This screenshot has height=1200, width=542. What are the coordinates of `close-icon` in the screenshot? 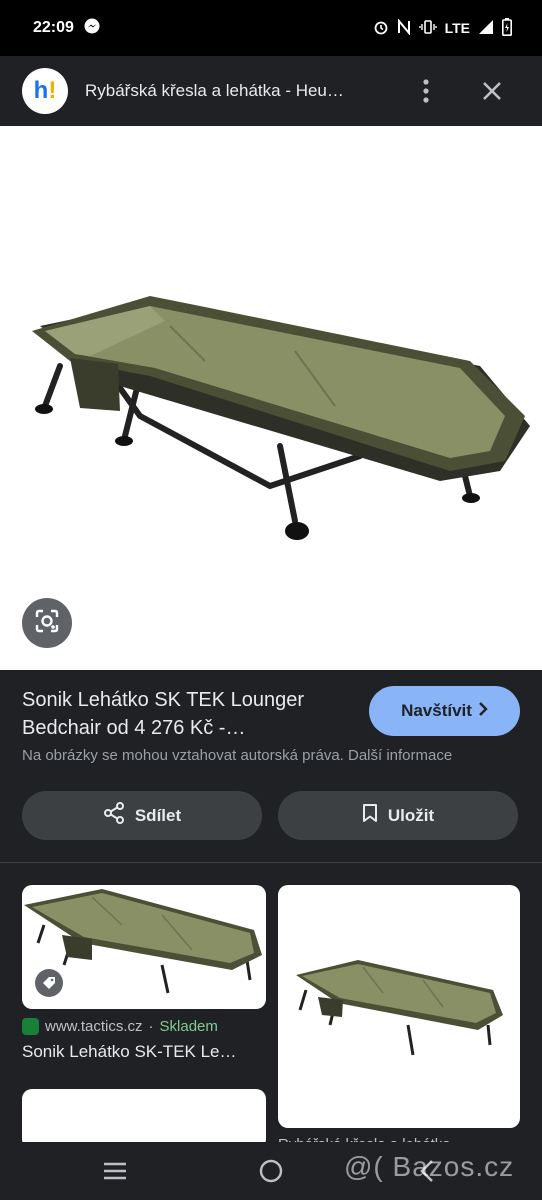 It's located at (492, 91).